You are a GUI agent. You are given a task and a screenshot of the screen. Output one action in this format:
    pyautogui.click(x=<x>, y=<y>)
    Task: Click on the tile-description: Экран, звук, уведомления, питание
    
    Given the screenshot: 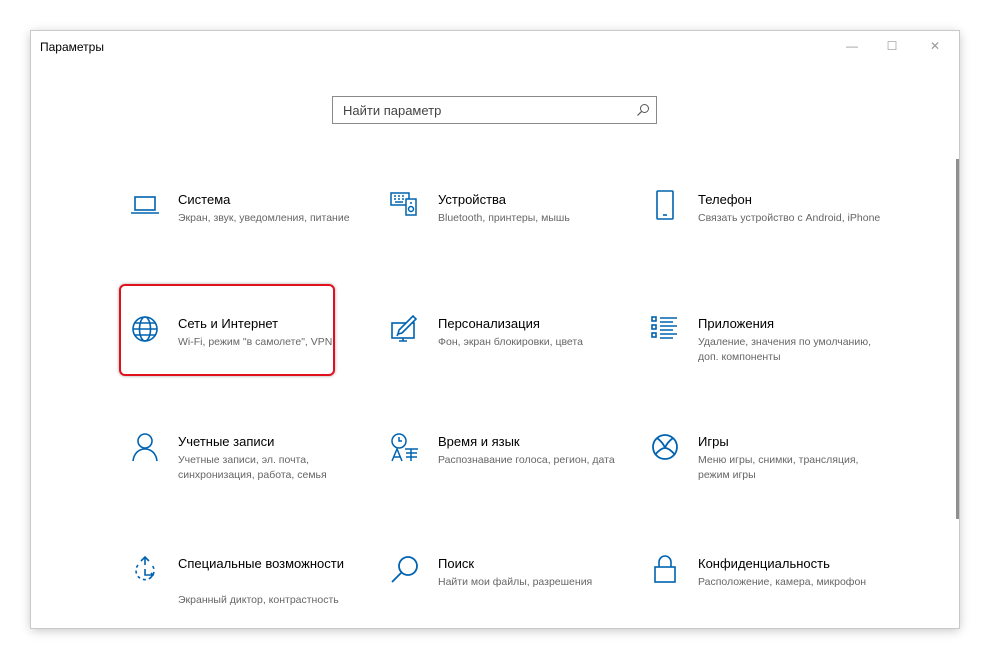 What is the action you would take?
    pyautogui.click(x=264, y=218)
    